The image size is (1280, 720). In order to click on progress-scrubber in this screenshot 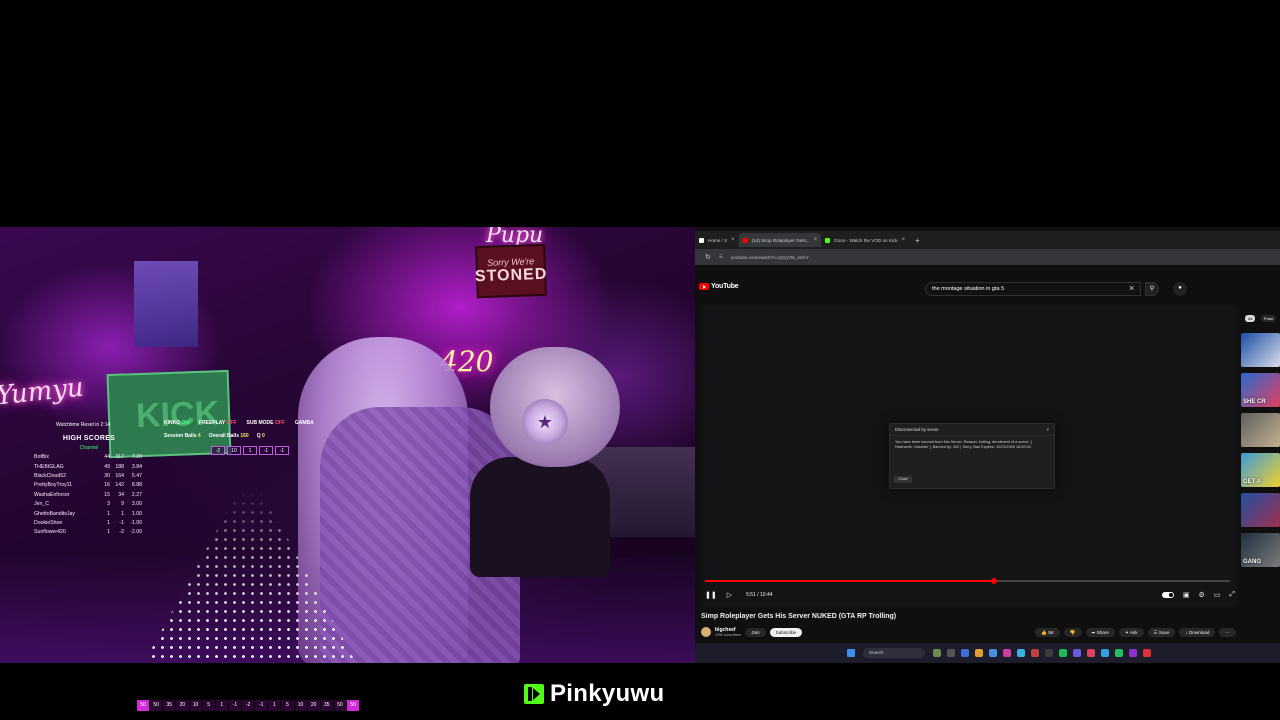, I will do `click(993, 581)`.